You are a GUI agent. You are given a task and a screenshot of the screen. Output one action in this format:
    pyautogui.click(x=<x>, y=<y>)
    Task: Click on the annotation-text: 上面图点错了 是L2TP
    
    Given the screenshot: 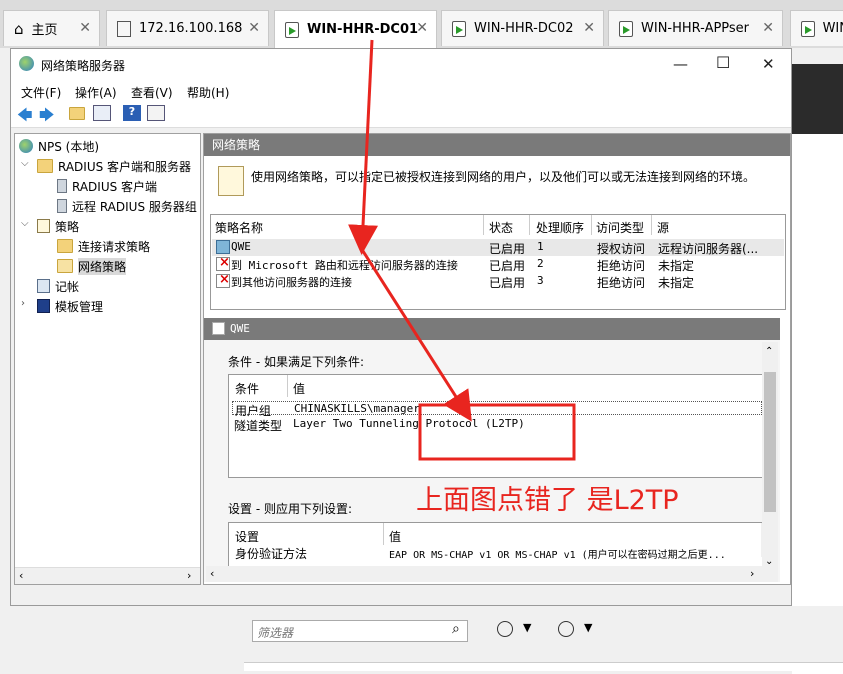 What is the action you would take?
    pyautogui.click(x=547, y=500)
    